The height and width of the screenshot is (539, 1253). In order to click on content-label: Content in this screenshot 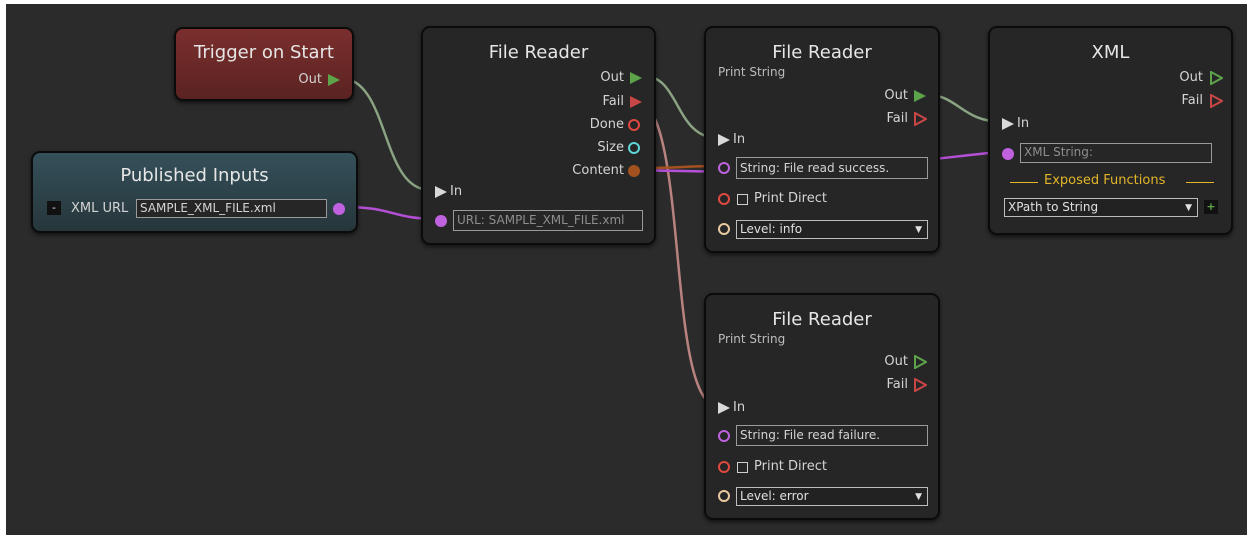, I will do `click(598, 170)`.